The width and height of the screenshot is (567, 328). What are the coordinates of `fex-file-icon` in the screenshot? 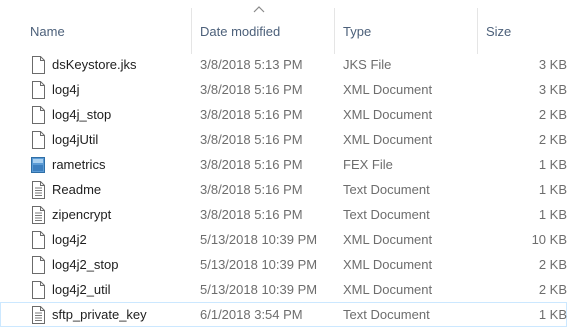 It's located at (38, 165).